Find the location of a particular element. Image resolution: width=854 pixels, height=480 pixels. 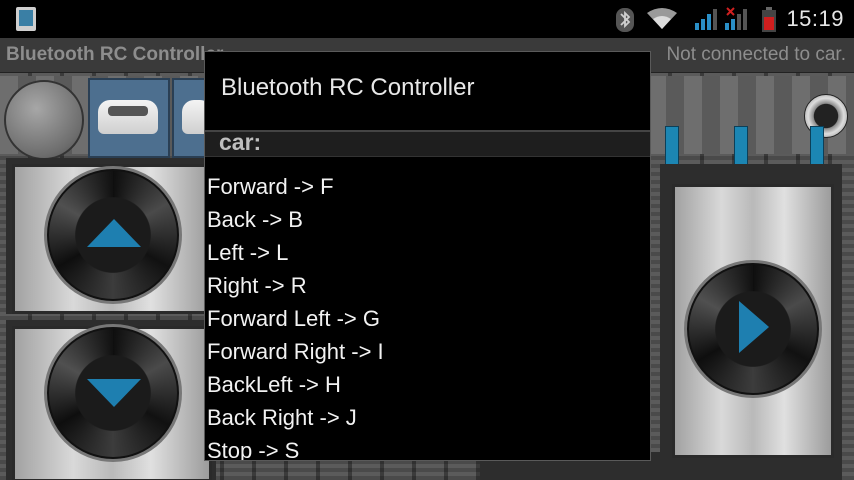

phone-screenshot-icon is located at coordinates (26, 19).